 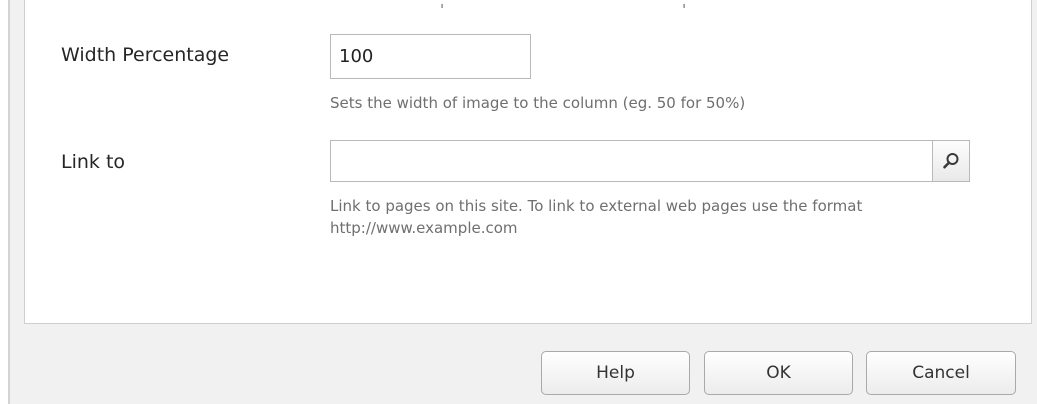 I want to click on ok-button: OK, so click(x=778, y=373).